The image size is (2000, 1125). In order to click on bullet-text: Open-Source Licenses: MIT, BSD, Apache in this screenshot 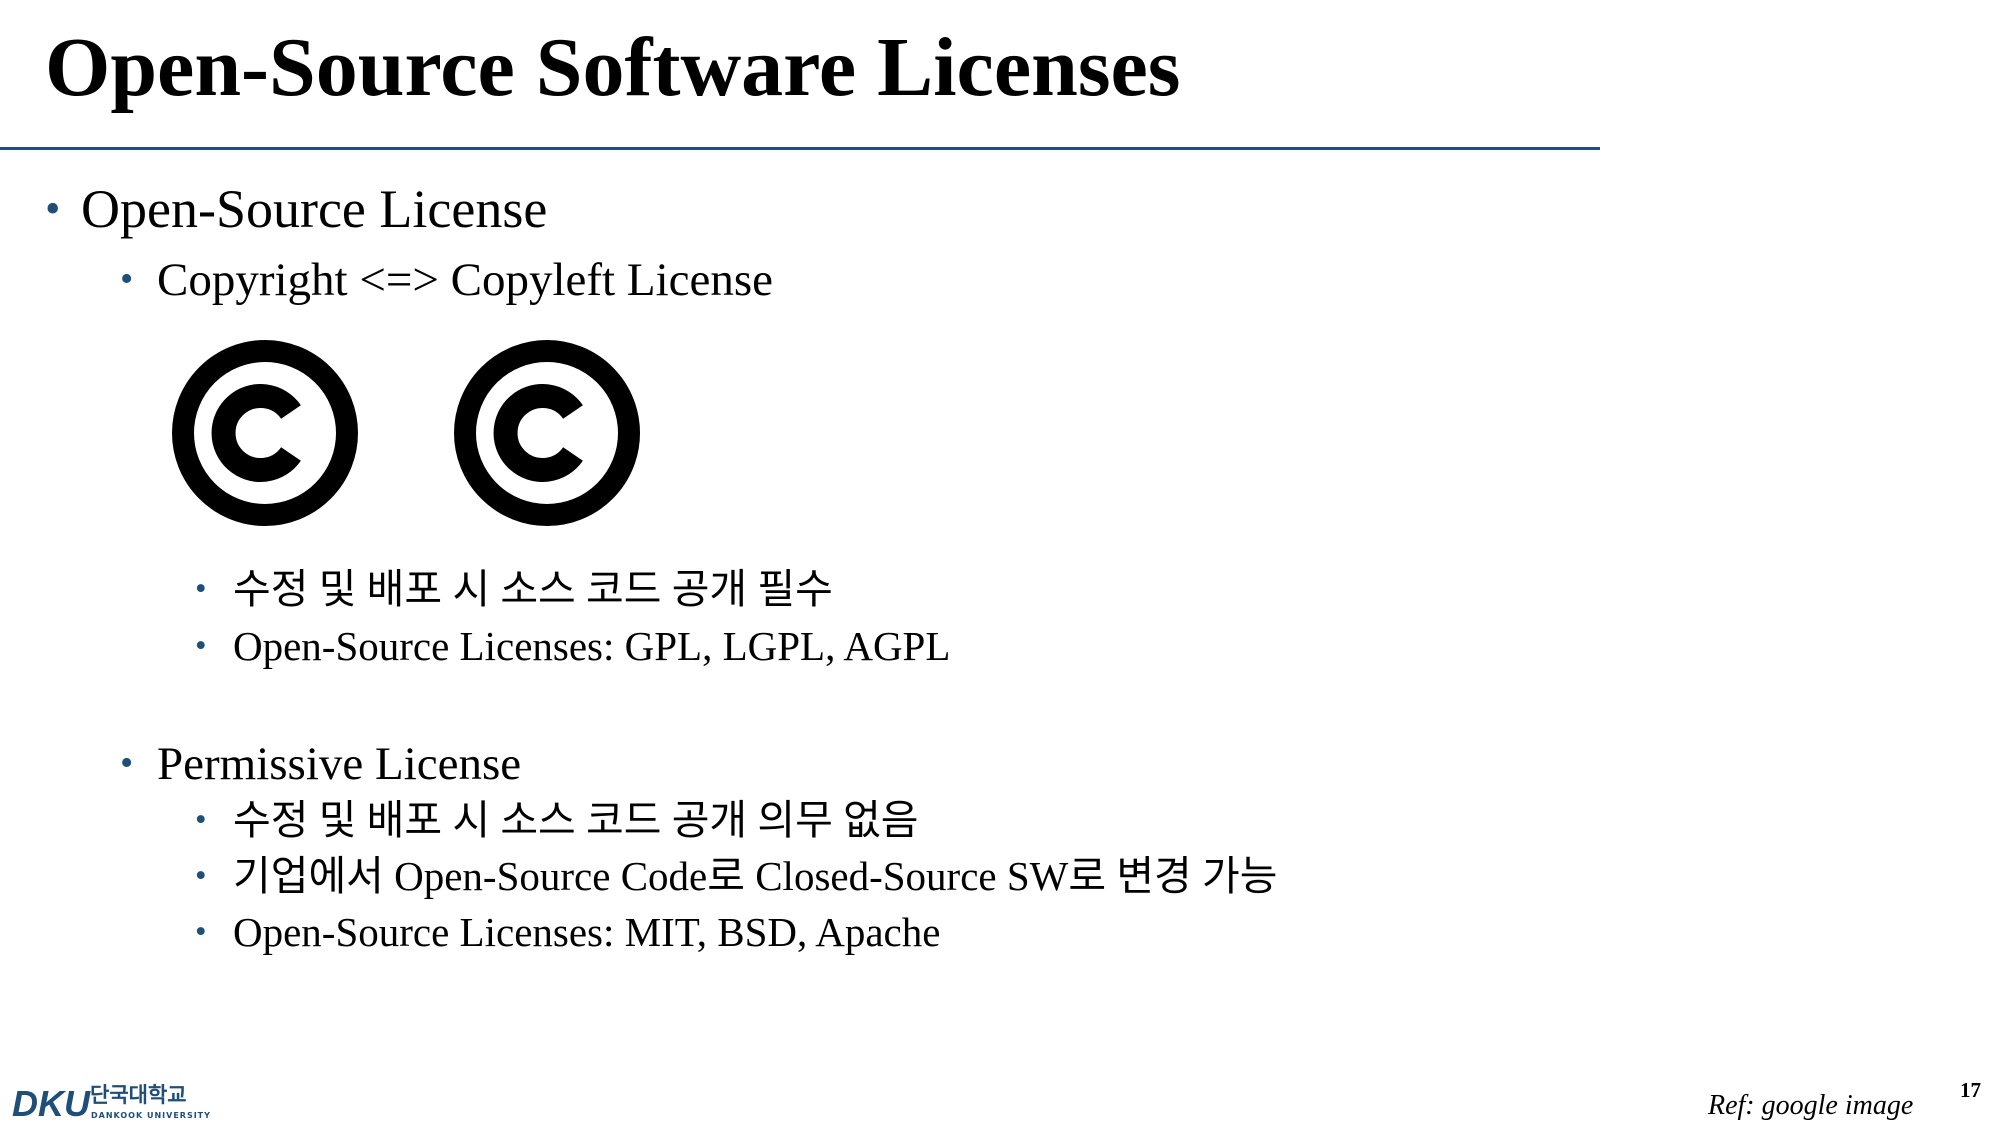, I will do `click(587, 932)`.